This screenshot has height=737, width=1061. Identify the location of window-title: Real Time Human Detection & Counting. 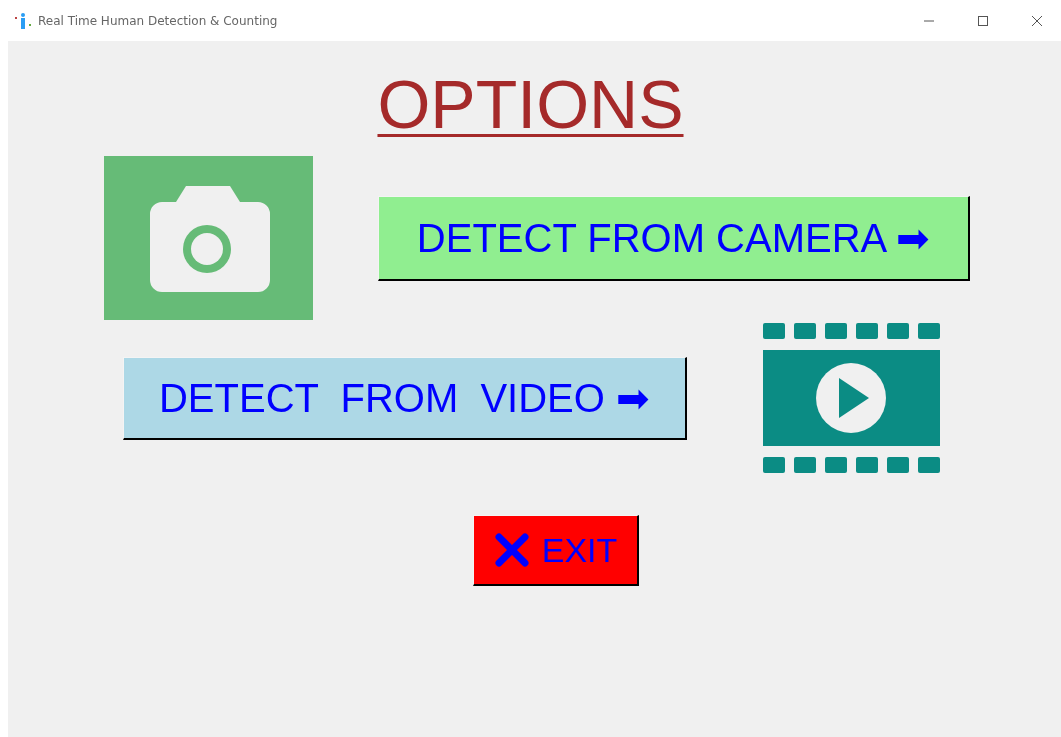
(158, 20).